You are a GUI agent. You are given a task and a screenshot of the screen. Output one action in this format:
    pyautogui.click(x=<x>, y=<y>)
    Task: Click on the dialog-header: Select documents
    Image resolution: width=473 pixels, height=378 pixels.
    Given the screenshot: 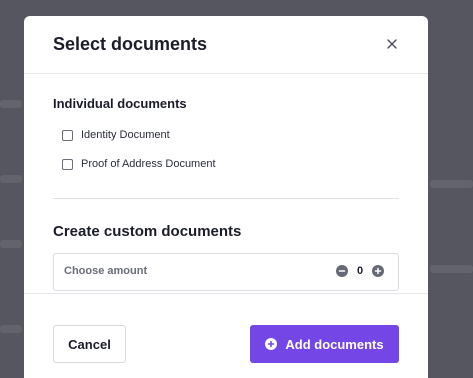 What is the action you would take?
    pyautogui.click(x=226, y=45)
    